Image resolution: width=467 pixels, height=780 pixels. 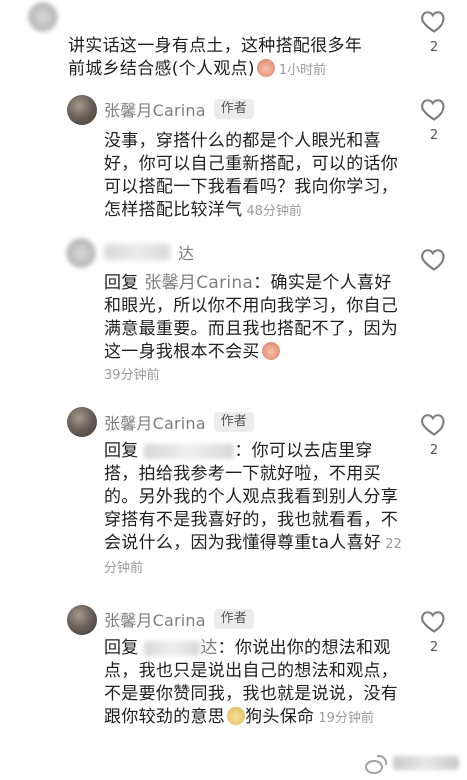 What do you see at coordinates (280, 717) in the screenshot?
I see `comment-text-tail: 狗头保命` at bounding box center [280, 717].